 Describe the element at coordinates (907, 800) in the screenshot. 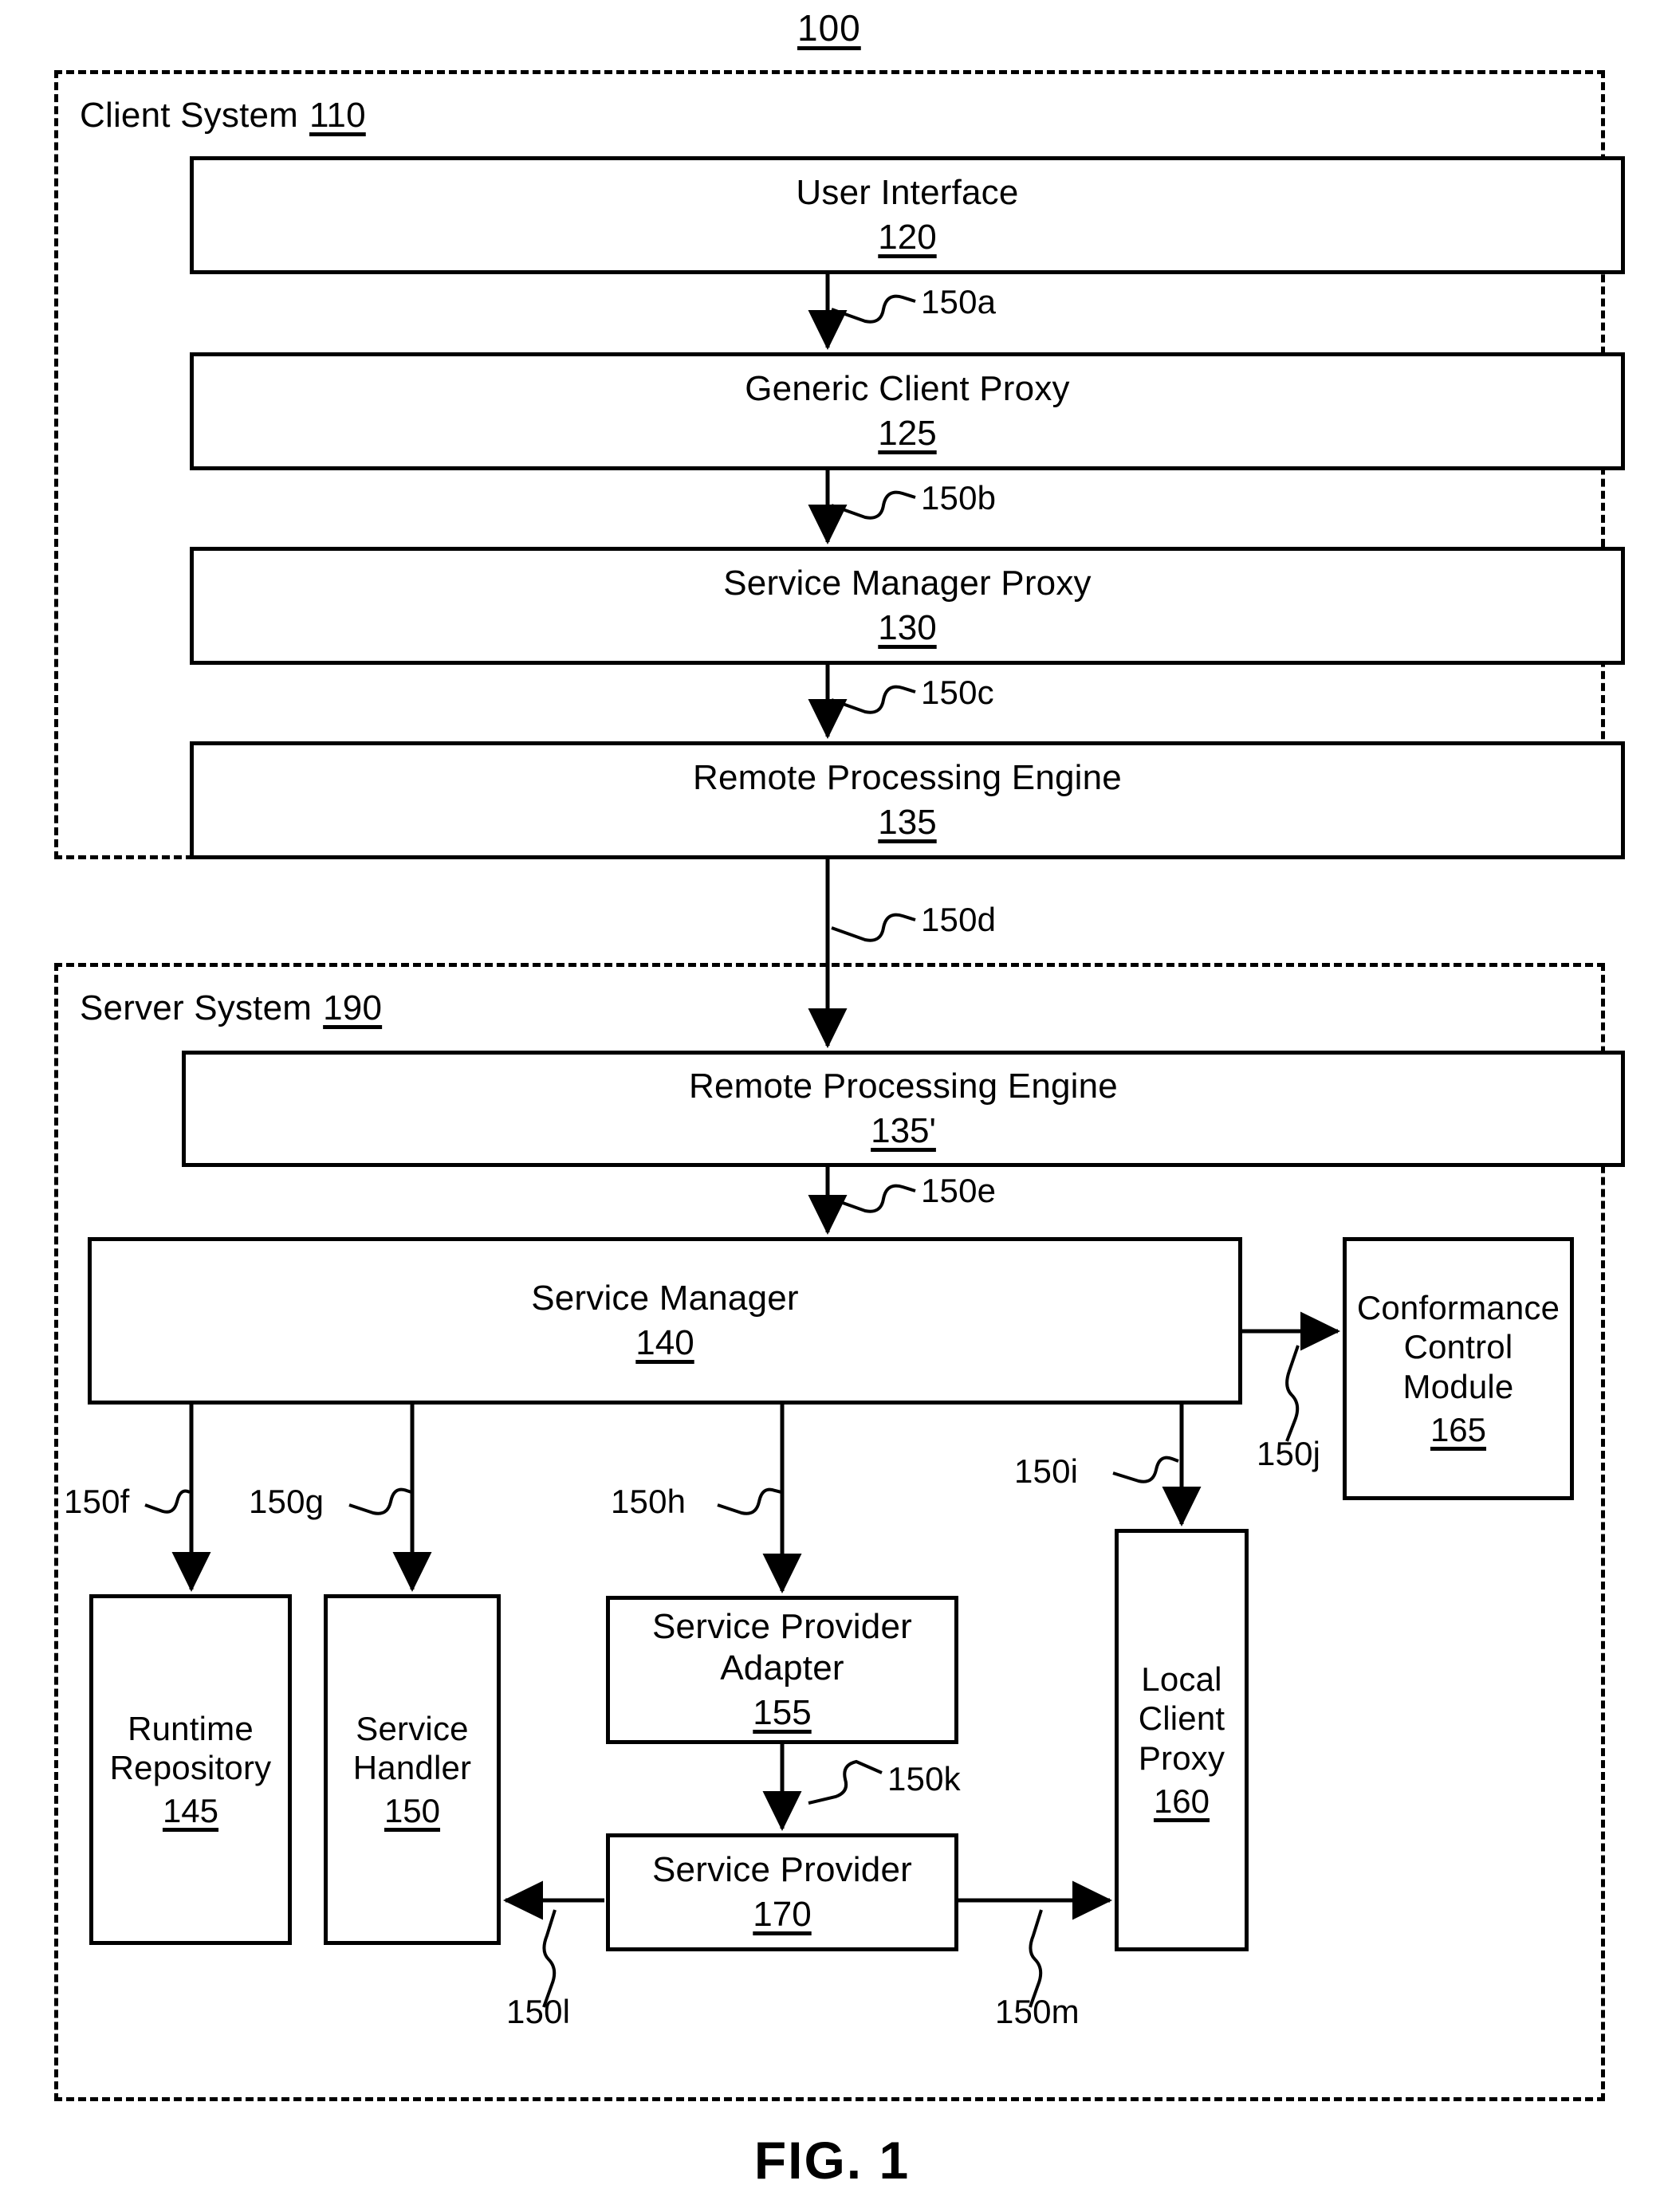

I see `component-remote-processing-engine-client: Remote Processing Engine 135` at that location.